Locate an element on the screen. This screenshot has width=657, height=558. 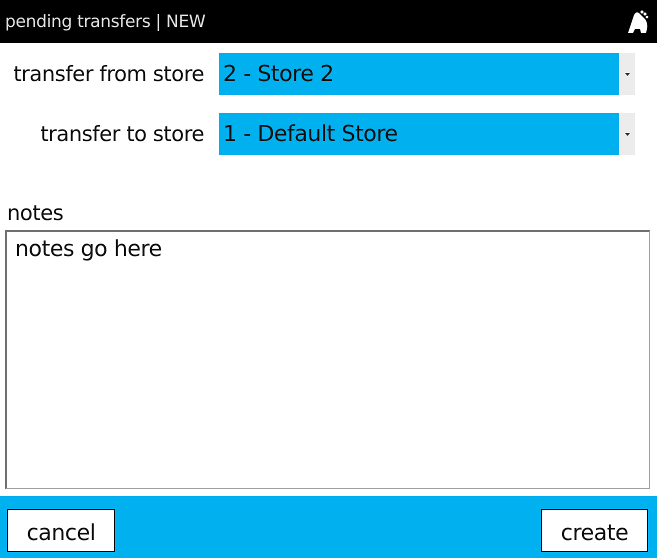
notes-label: notes is located at coordinates (35, 214).